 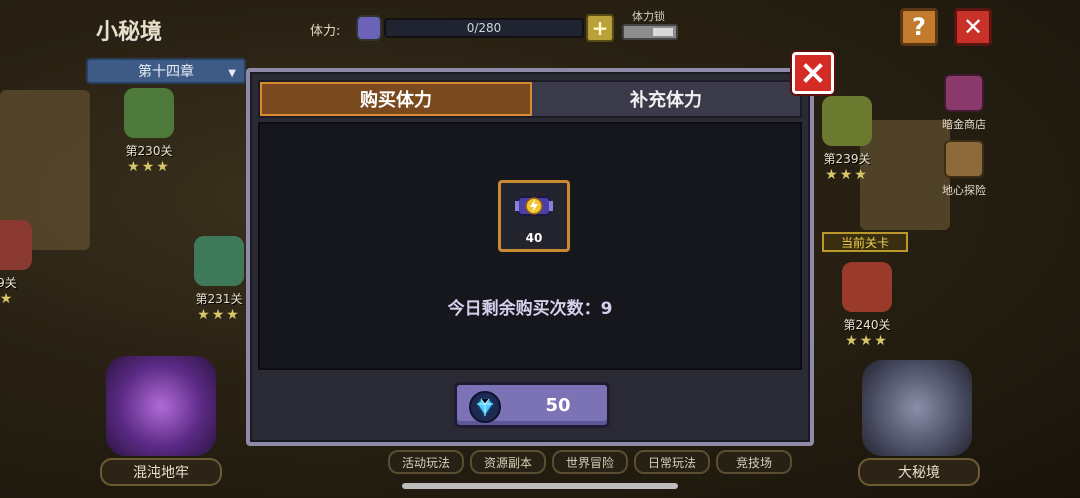 I want to click on tab-resource-dungeon: 资源副本, so click(x=508, y=462).